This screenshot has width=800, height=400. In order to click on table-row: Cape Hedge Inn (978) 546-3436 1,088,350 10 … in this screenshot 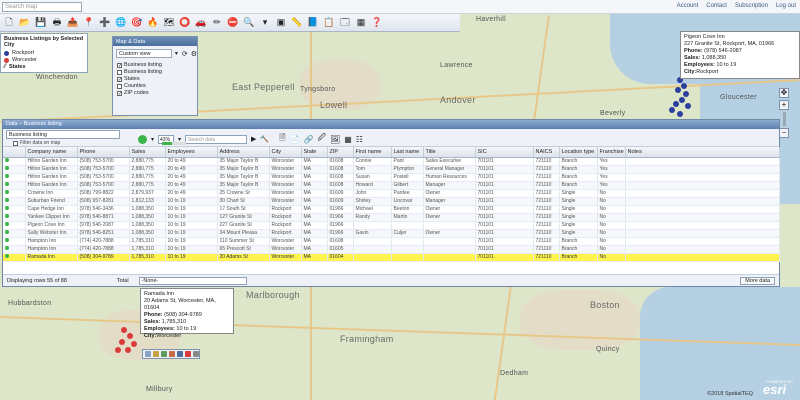, I will do `click(391, 209)`.